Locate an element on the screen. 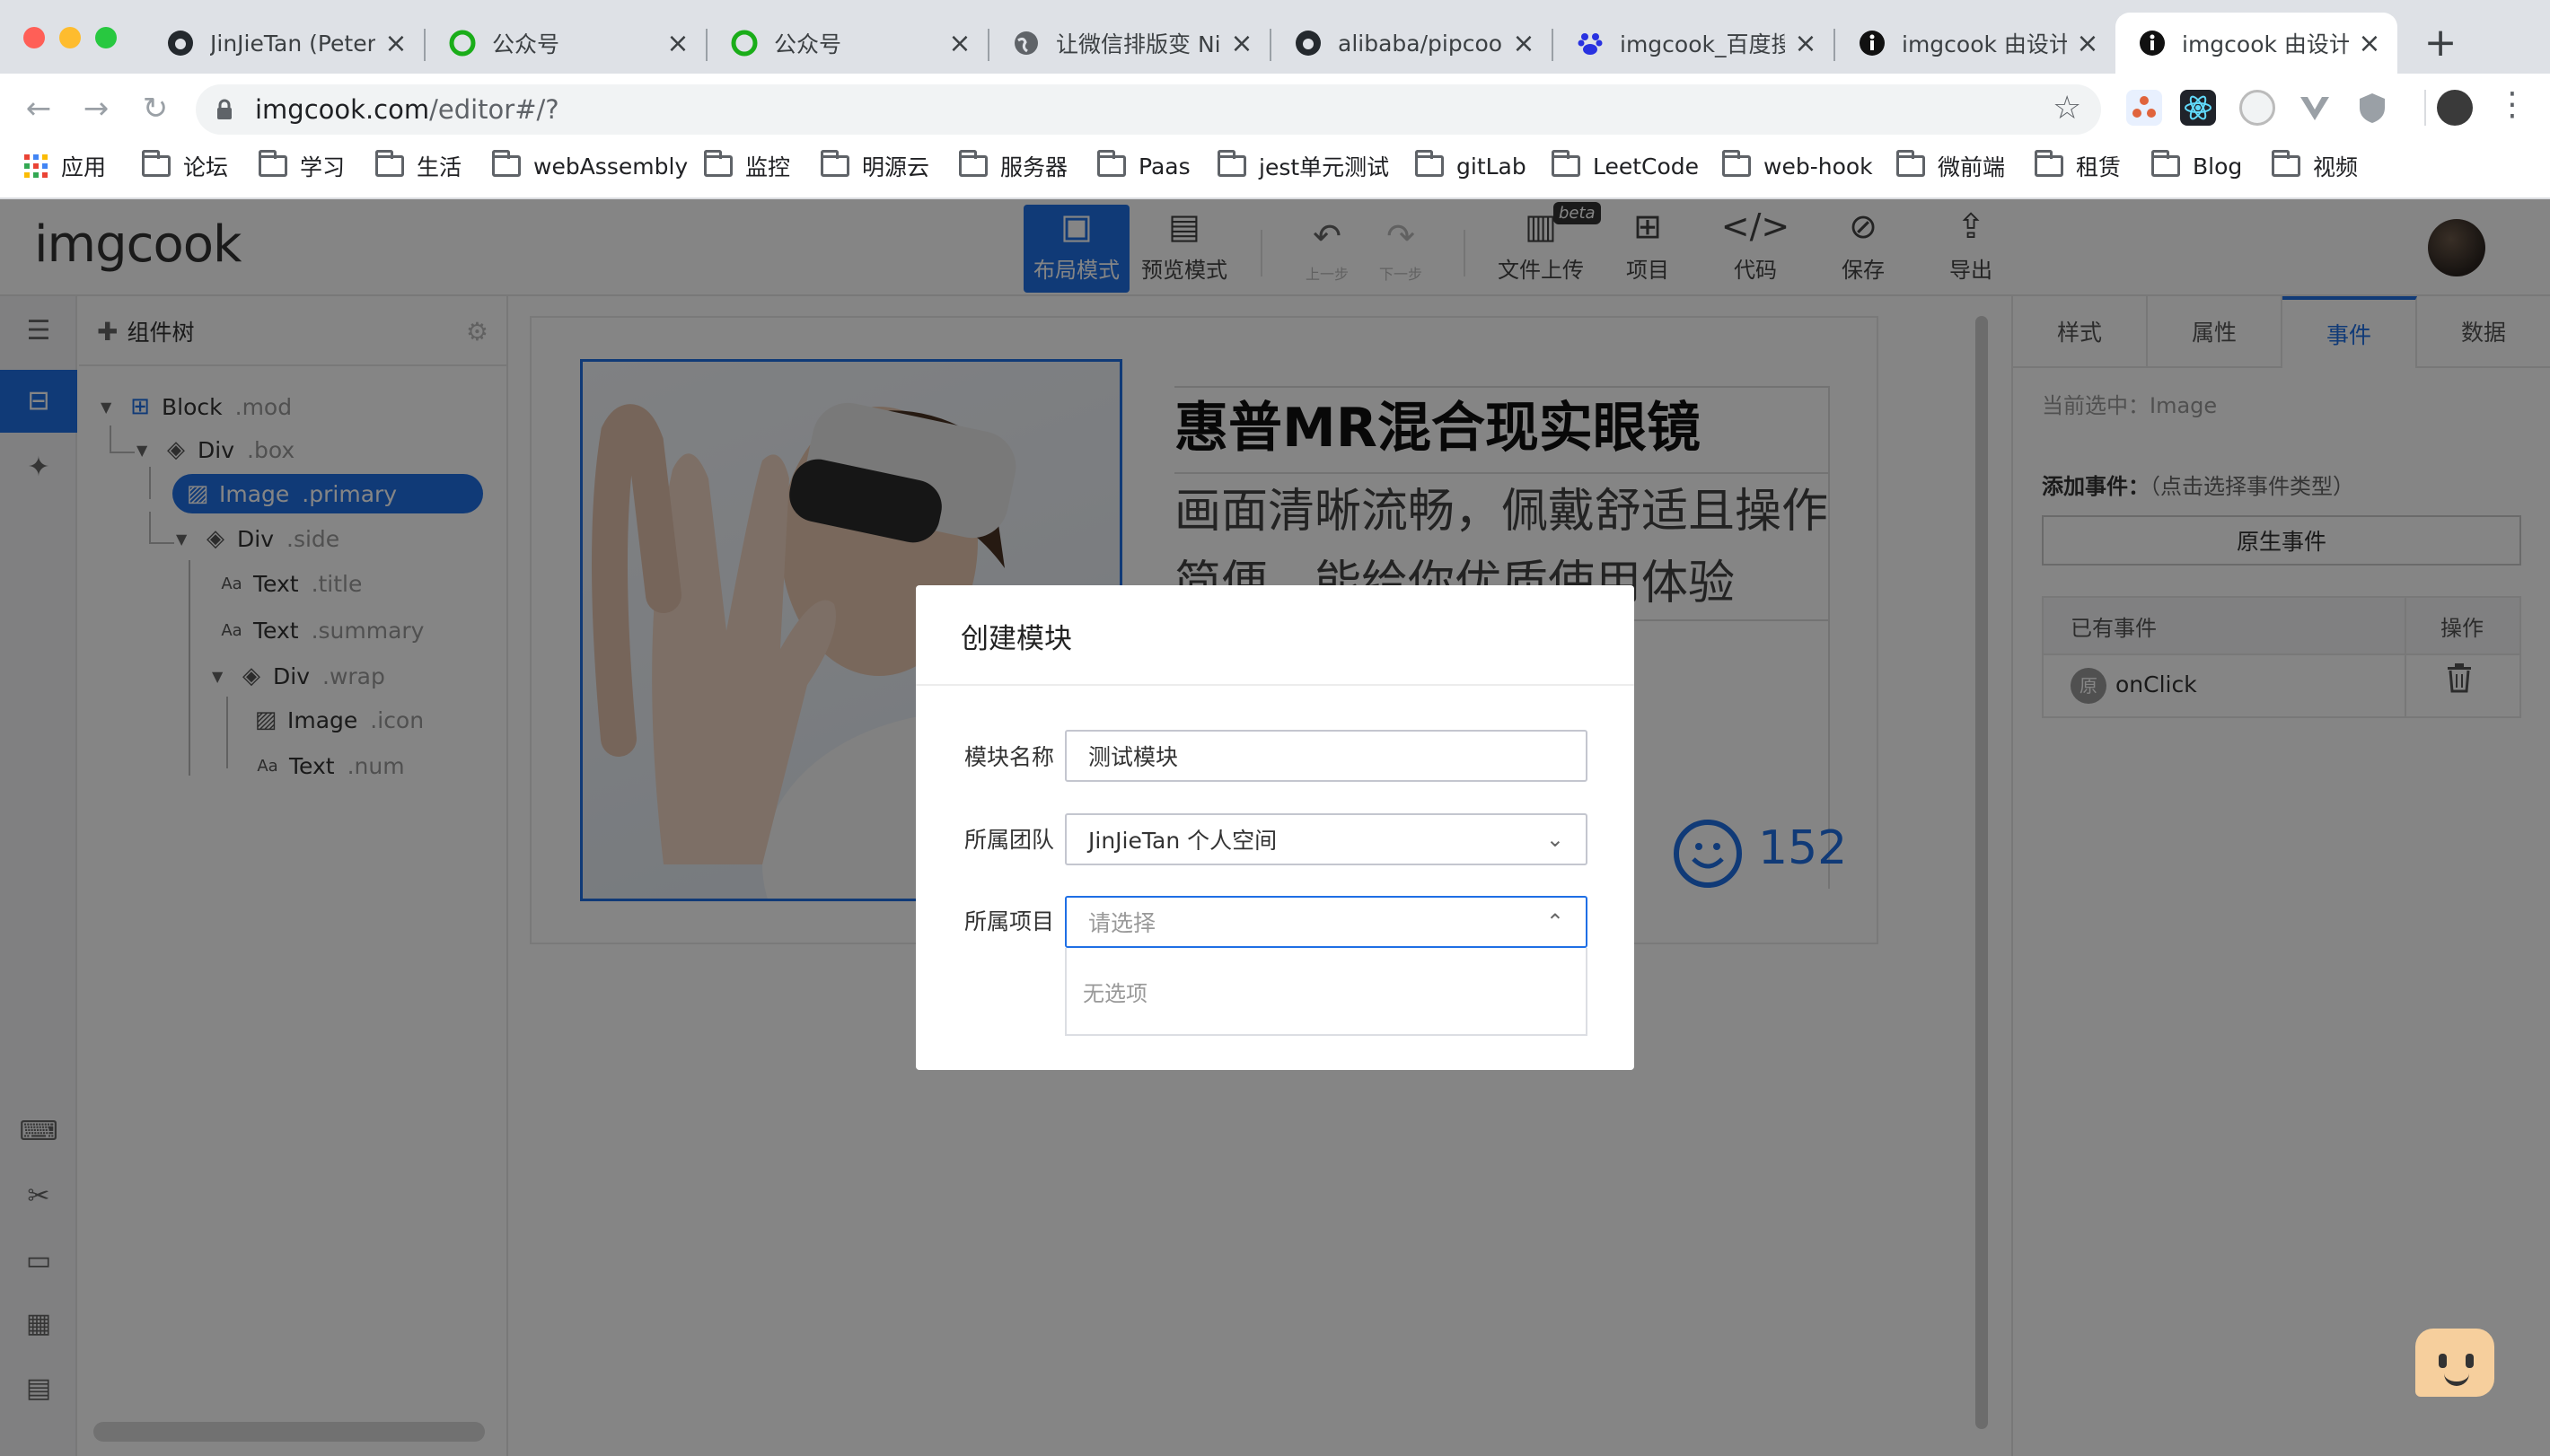 The height and width of the screenshot is (1456, 2550). maximize-window-button is located at coordinates (106, 37).